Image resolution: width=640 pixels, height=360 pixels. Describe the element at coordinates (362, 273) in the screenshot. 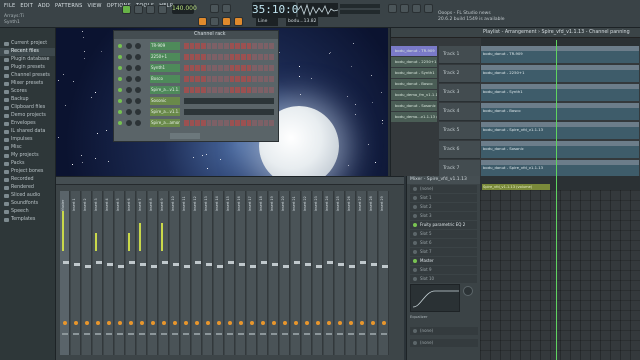

I see `mixer-strip: Insert 27` at that location.